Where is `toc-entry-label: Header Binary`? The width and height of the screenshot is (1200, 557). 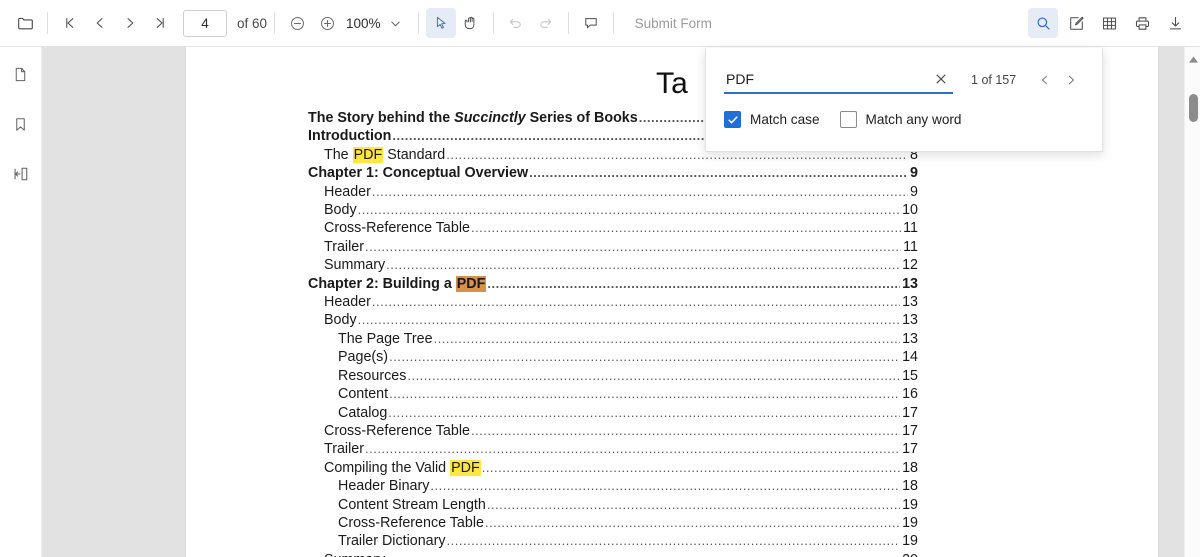
toc-entry-label: Header Binary is located at coordinates (384, 486).